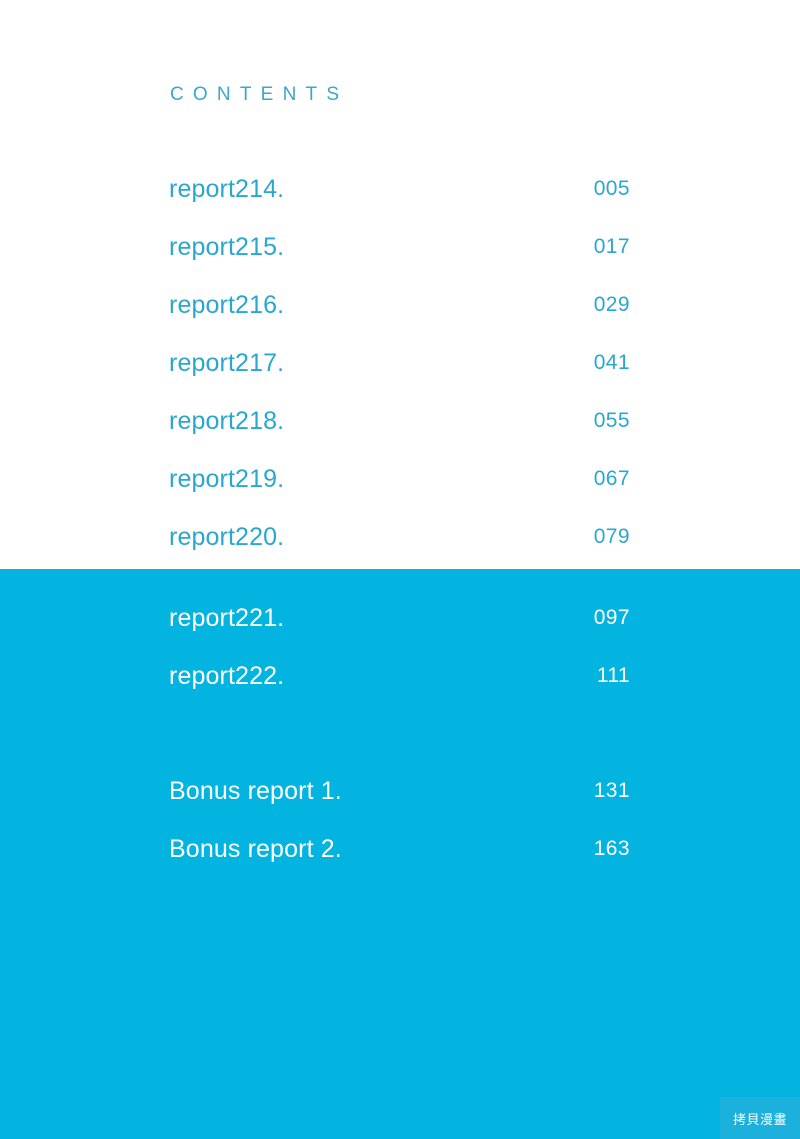  I want to click on entry-page-number: 111, so click(613, 675).